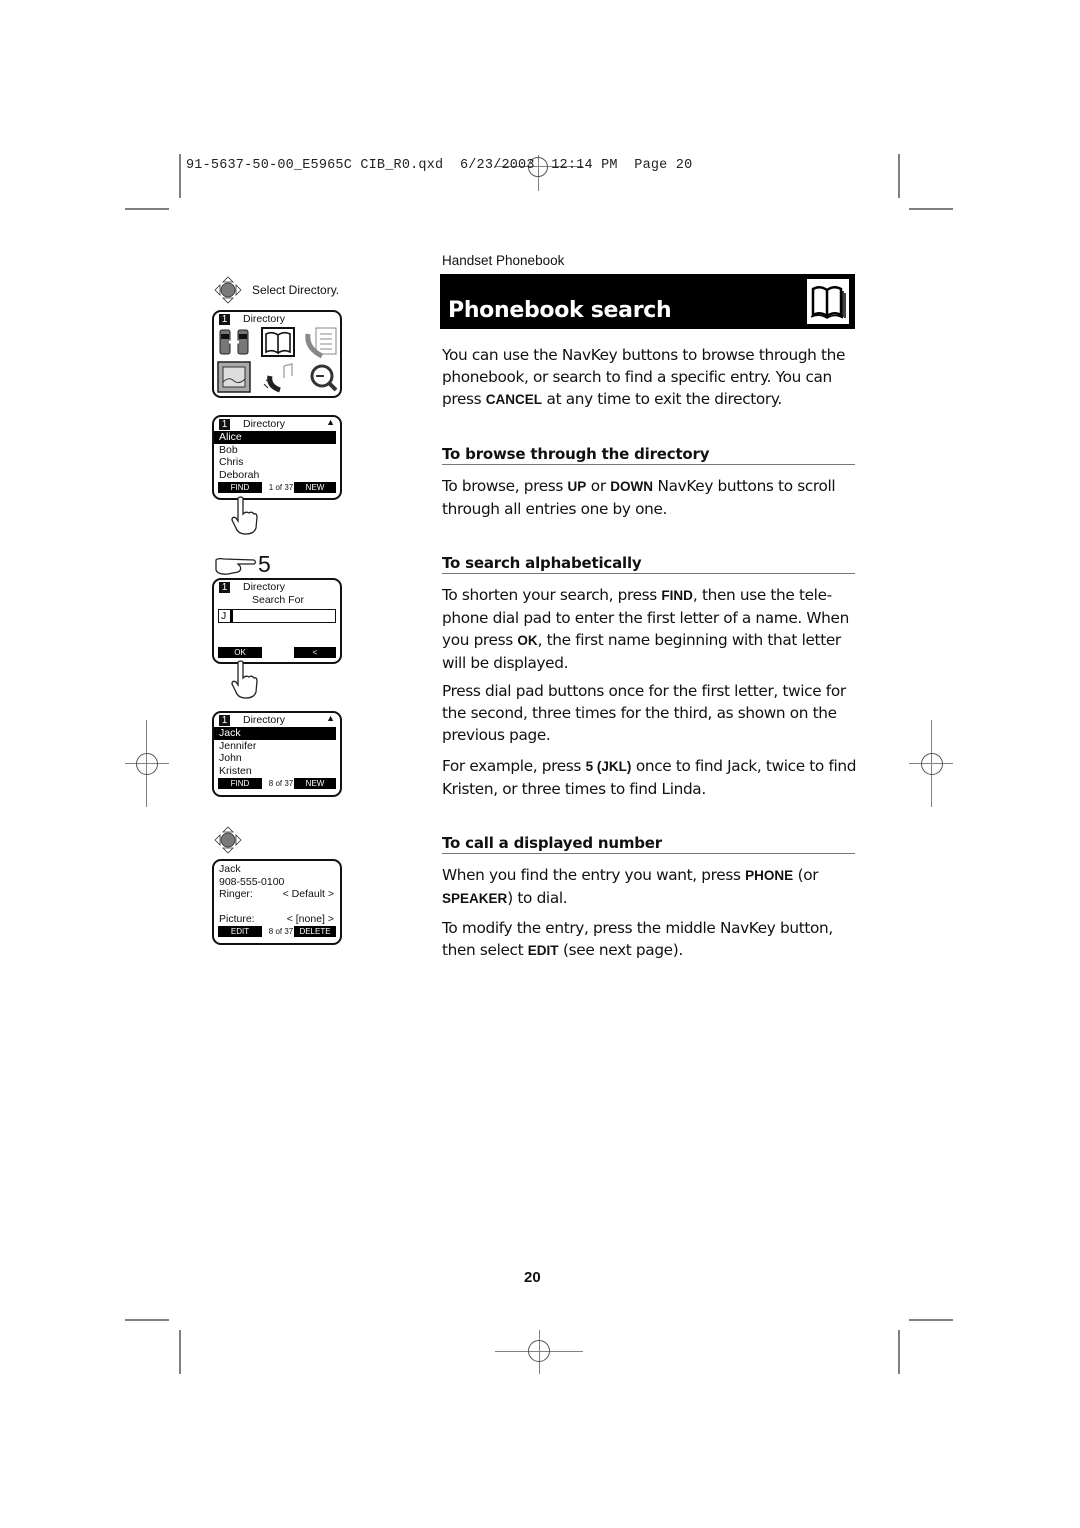  What do you see at coordinates (228, 449) in the screenshot?
I see `list-entry: Bob` at bounding box center [228, 449].